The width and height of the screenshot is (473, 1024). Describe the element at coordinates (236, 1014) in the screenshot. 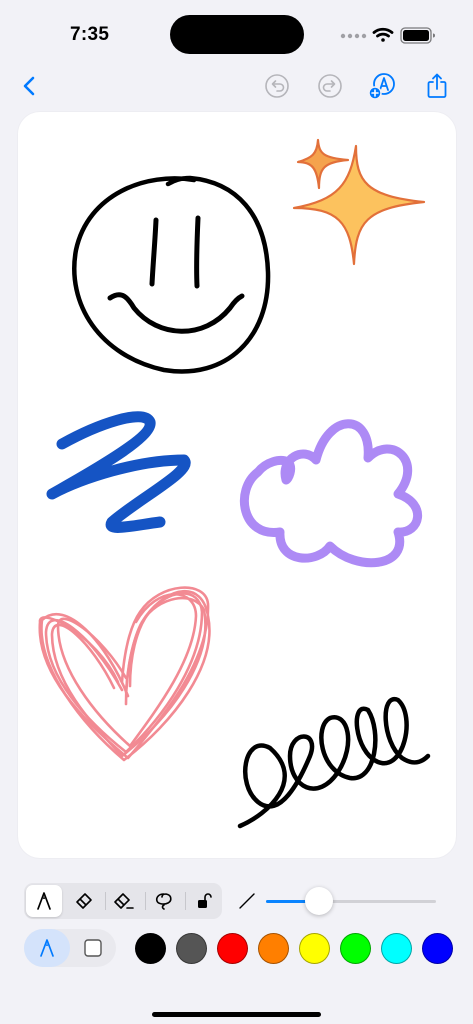

I see `home-indicator` at that location.